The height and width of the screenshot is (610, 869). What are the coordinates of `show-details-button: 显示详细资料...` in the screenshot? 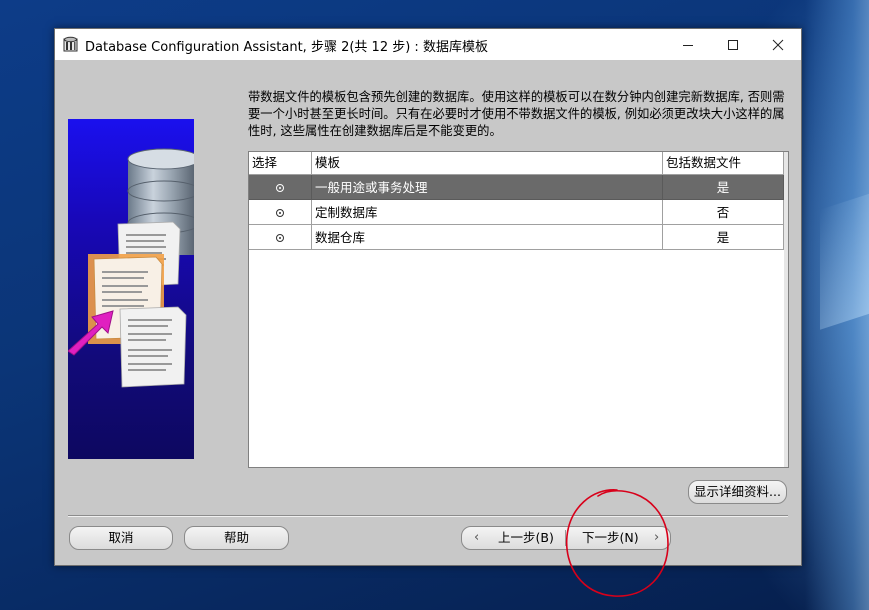 It's located at (737, 492).